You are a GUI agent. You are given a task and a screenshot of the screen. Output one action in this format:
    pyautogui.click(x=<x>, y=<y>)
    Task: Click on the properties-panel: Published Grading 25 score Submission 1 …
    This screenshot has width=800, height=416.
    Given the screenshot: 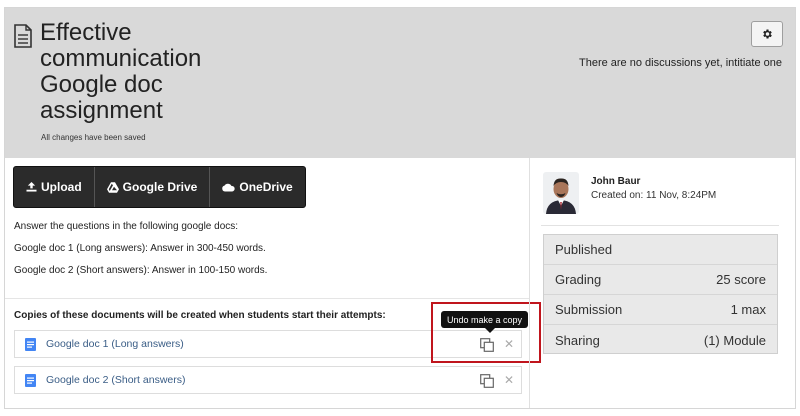 What is the action you would take?
    pyautogui.click(x=660, y=294)
    